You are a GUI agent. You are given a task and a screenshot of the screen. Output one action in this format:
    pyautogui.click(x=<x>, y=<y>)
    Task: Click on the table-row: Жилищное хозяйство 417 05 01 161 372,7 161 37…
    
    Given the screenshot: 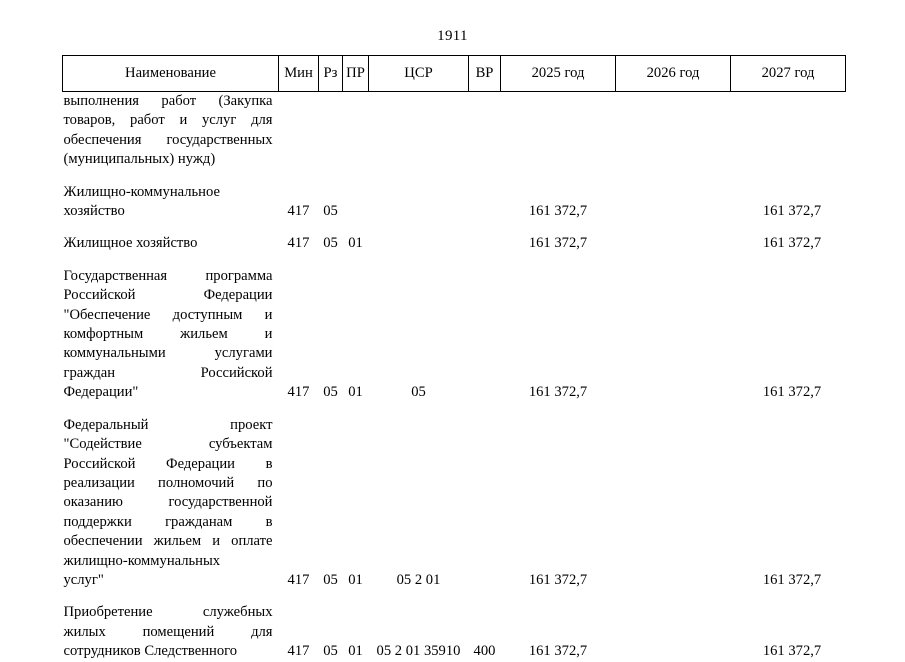 What is the action you would take?
    pyautogui.click(x=454, y=237)
    